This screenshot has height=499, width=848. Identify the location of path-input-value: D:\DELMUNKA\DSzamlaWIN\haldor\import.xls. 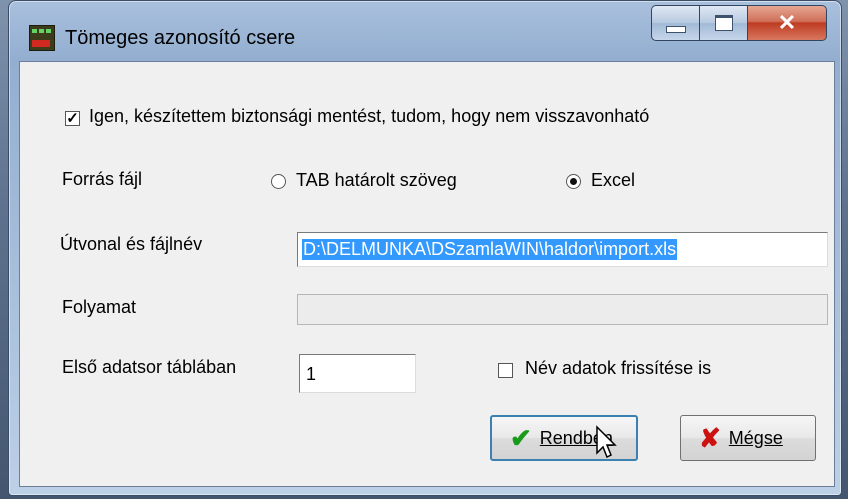
(490, 249).